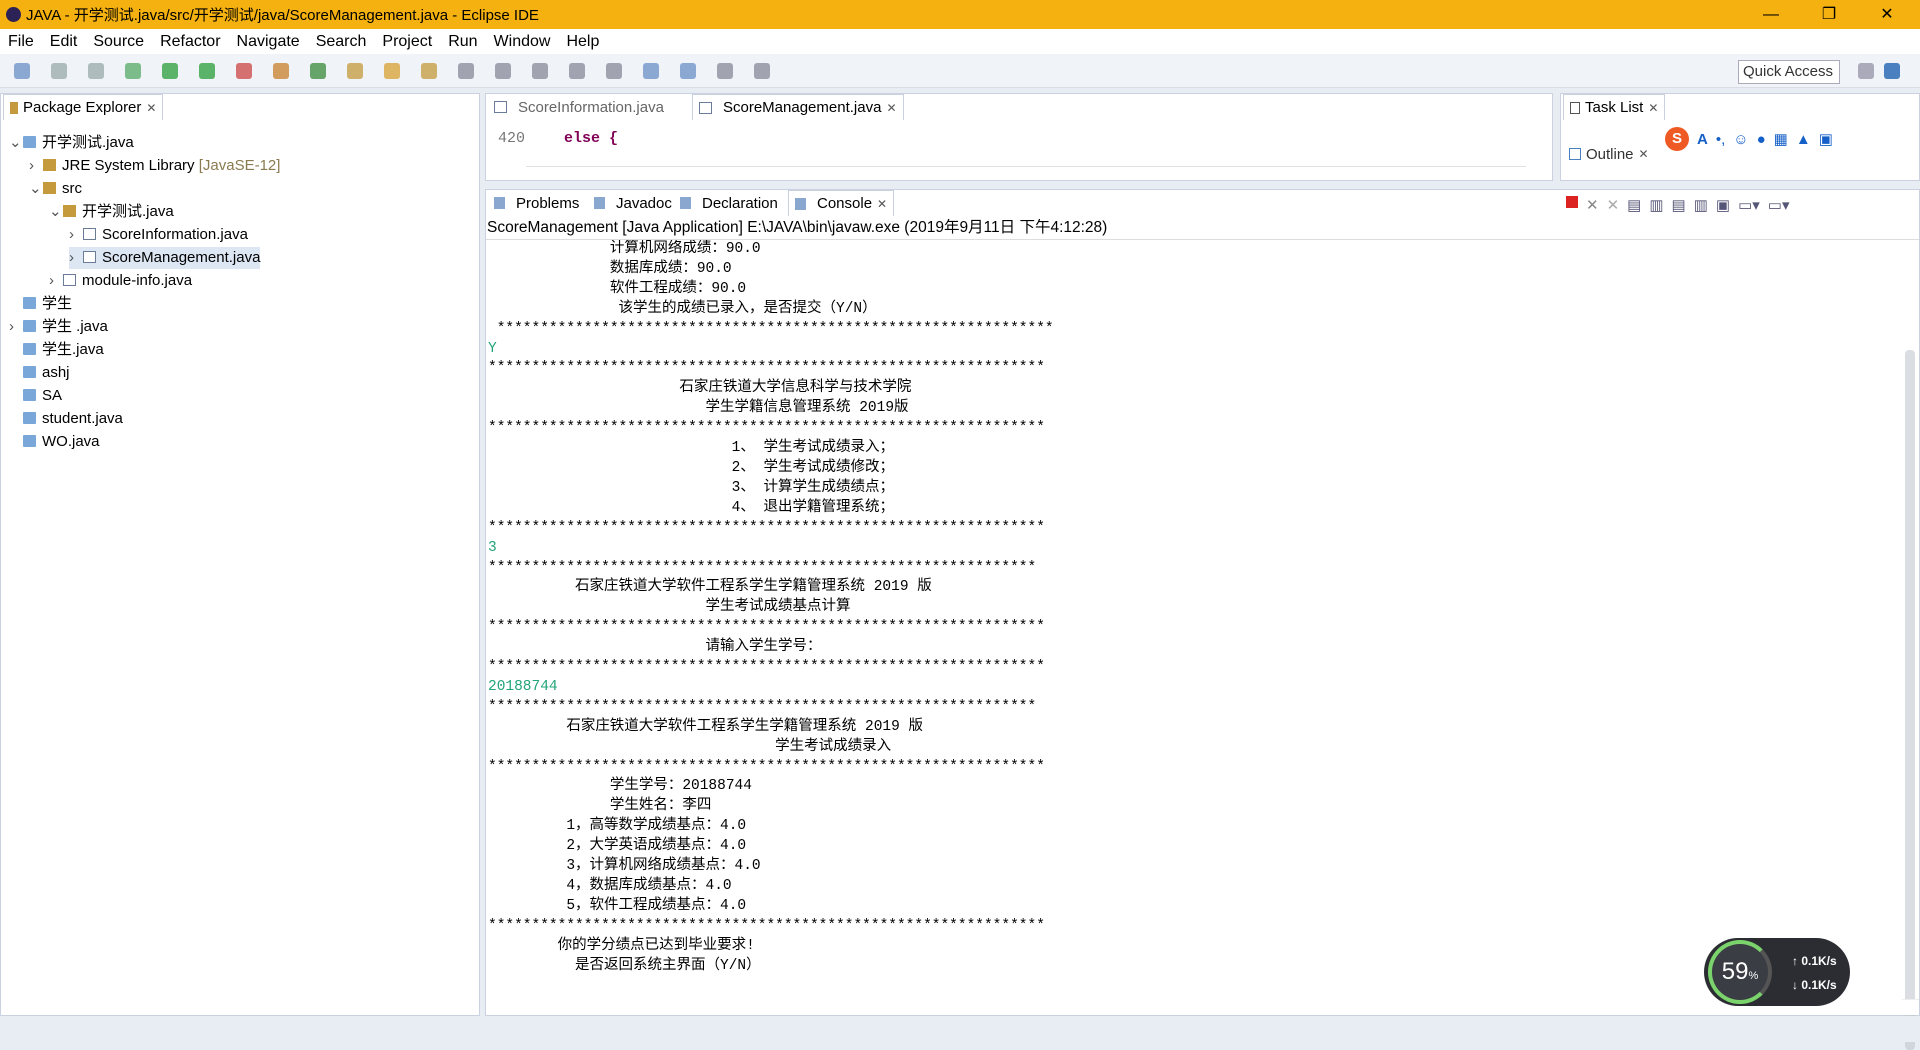 The width and height of the screenshot is (1920, 1050). Describe the element at coordinates (1592, 205) in the screenshot. I see `remove-launch-icon: ✕` at that location.